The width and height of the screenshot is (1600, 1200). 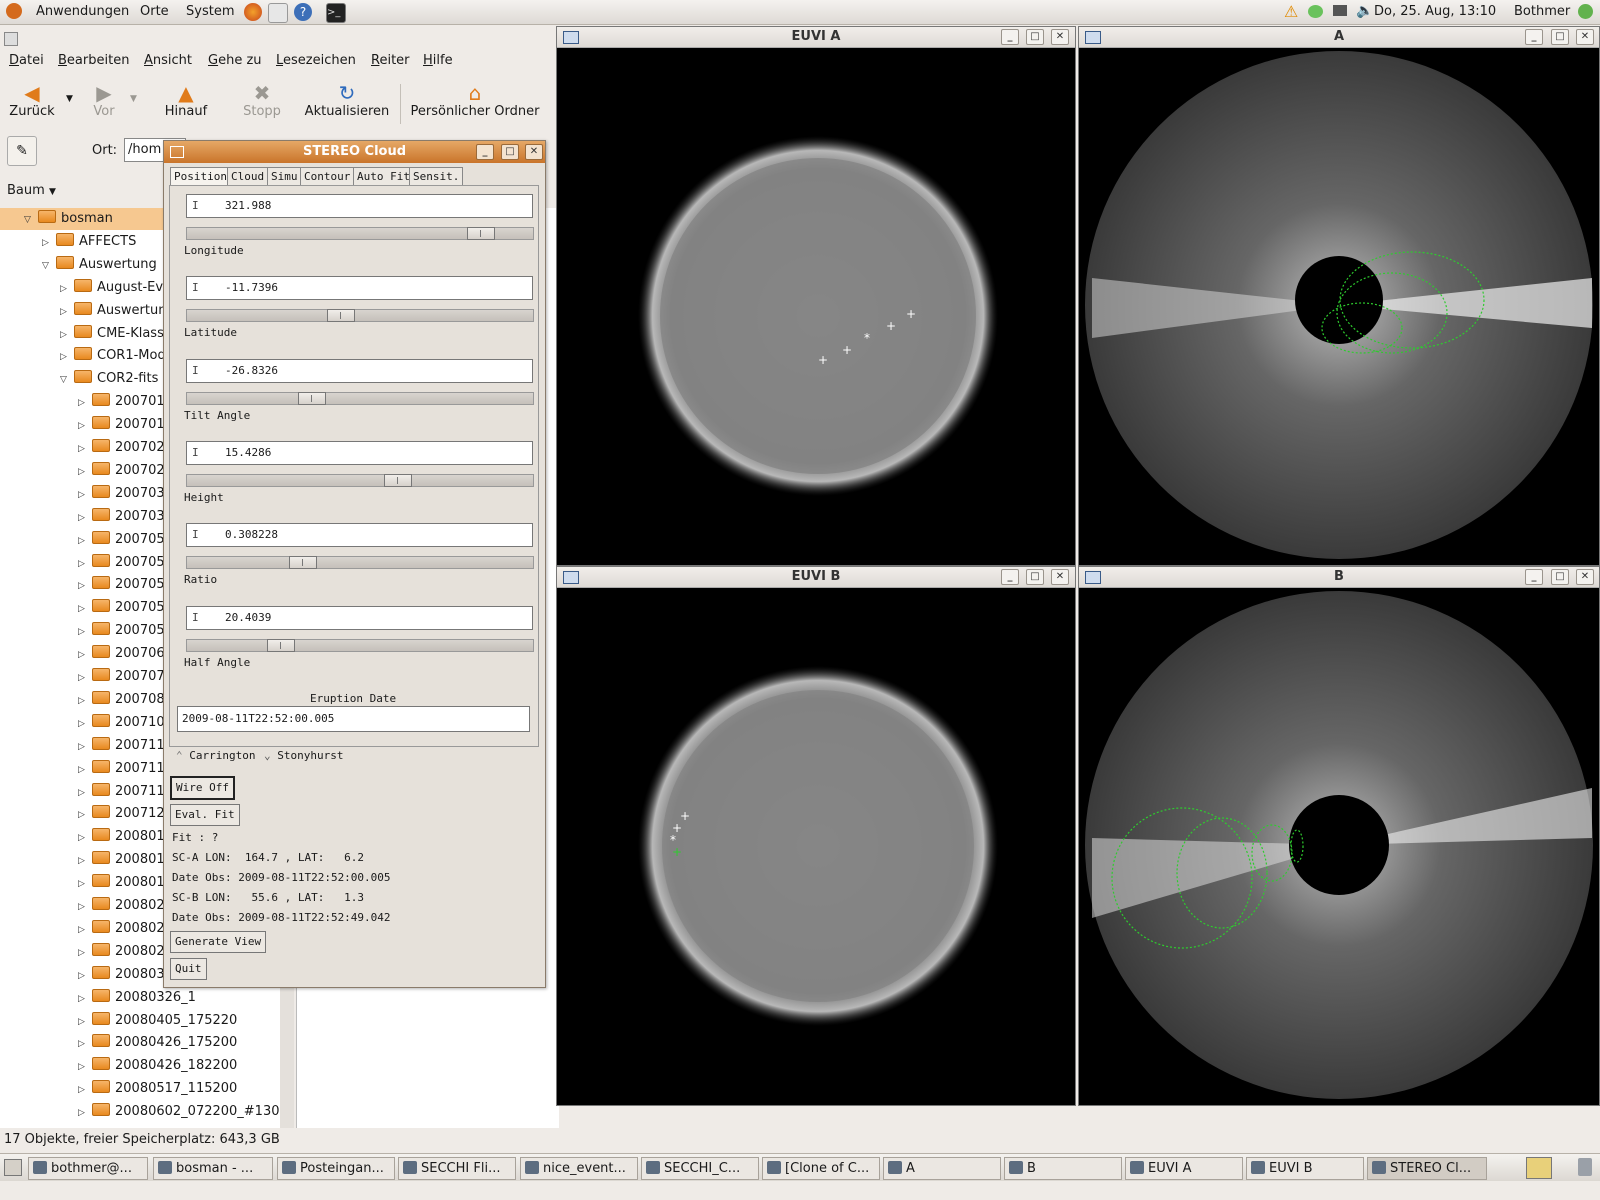 I want to click on up-button: ▲ Hinauf, so click(x=186, y=100).